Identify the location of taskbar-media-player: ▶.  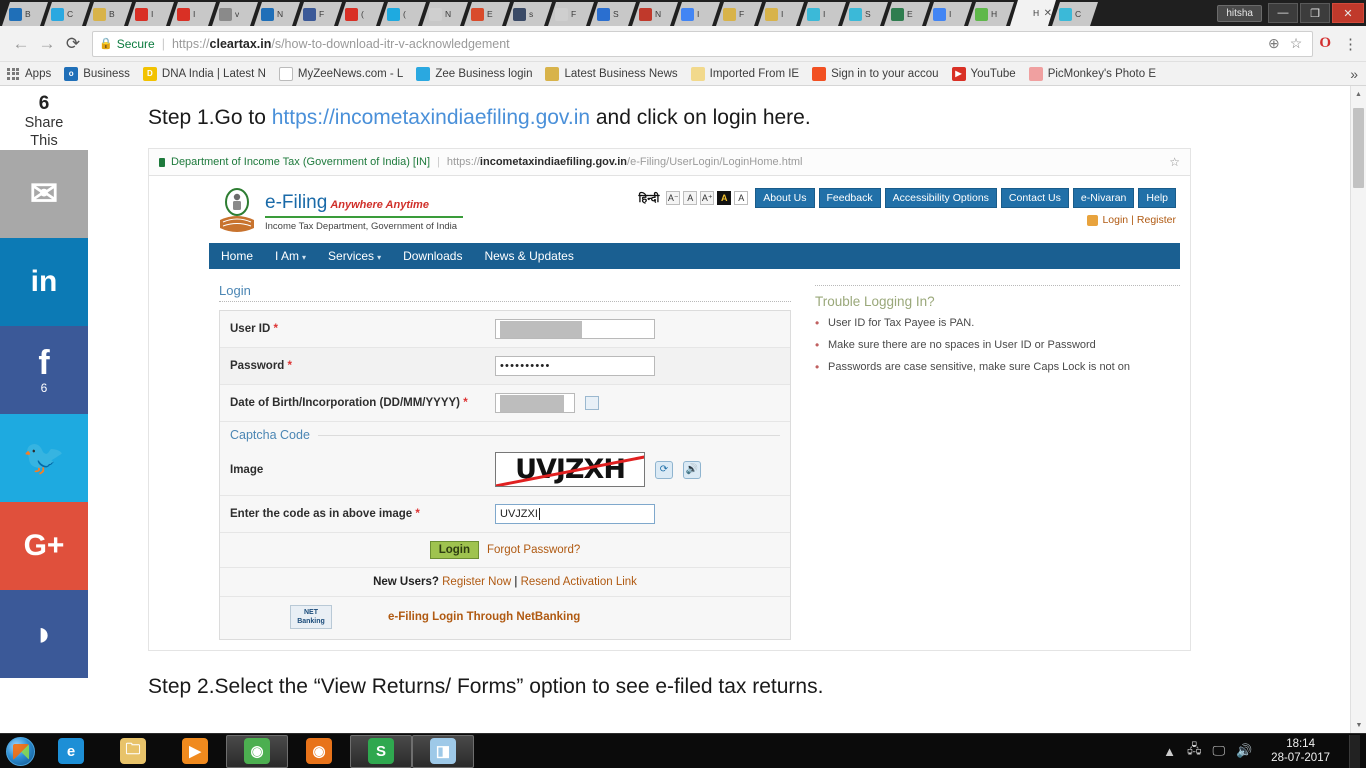
(195, 751).